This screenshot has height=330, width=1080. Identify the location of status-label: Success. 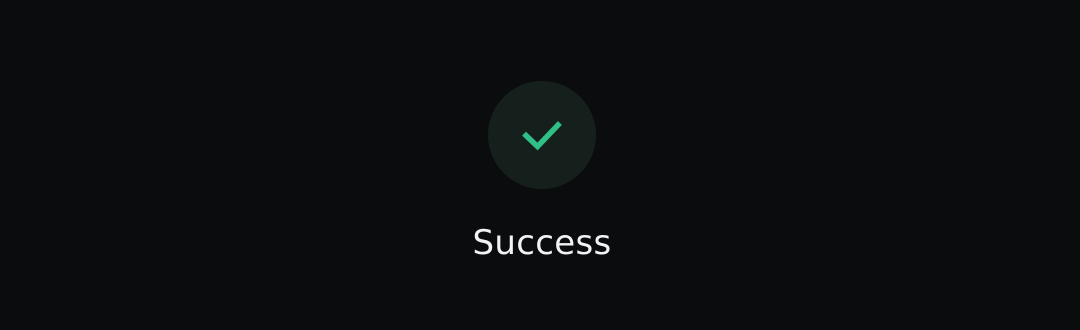
(542, 243).